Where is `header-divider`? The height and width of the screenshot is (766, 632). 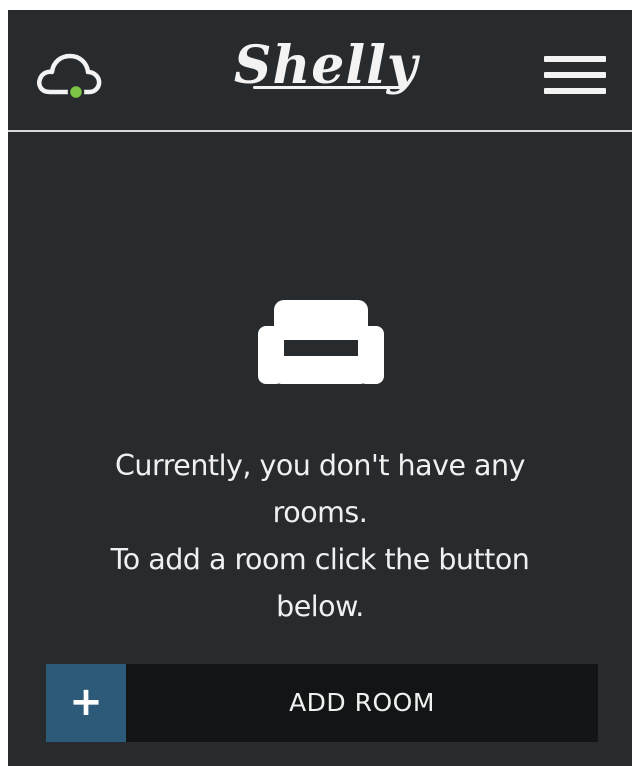 header-divider is located at coordinates (320, 131).